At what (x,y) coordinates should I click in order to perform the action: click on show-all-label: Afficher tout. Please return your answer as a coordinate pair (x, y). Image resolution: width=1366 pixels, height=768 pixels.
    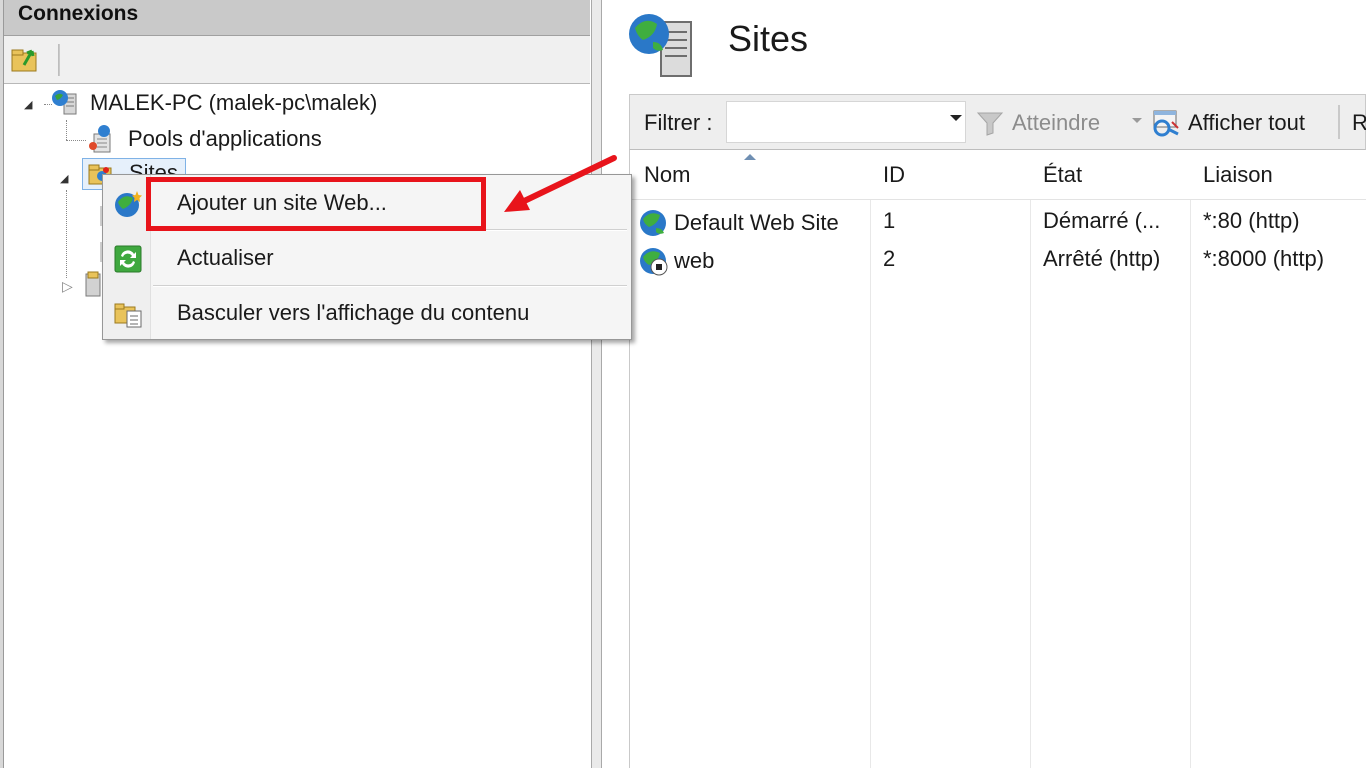
    Looking at the image, I should click on (1246, 122).